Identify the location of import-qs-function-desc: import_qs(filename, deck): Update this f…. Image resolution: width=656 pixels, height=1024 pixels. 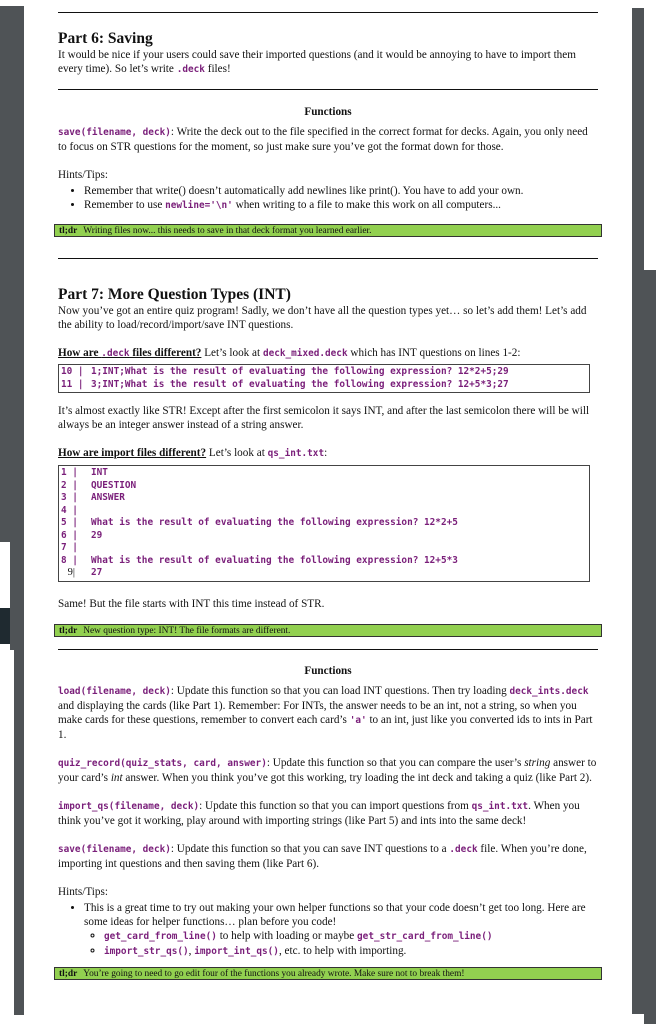
(319, 813).